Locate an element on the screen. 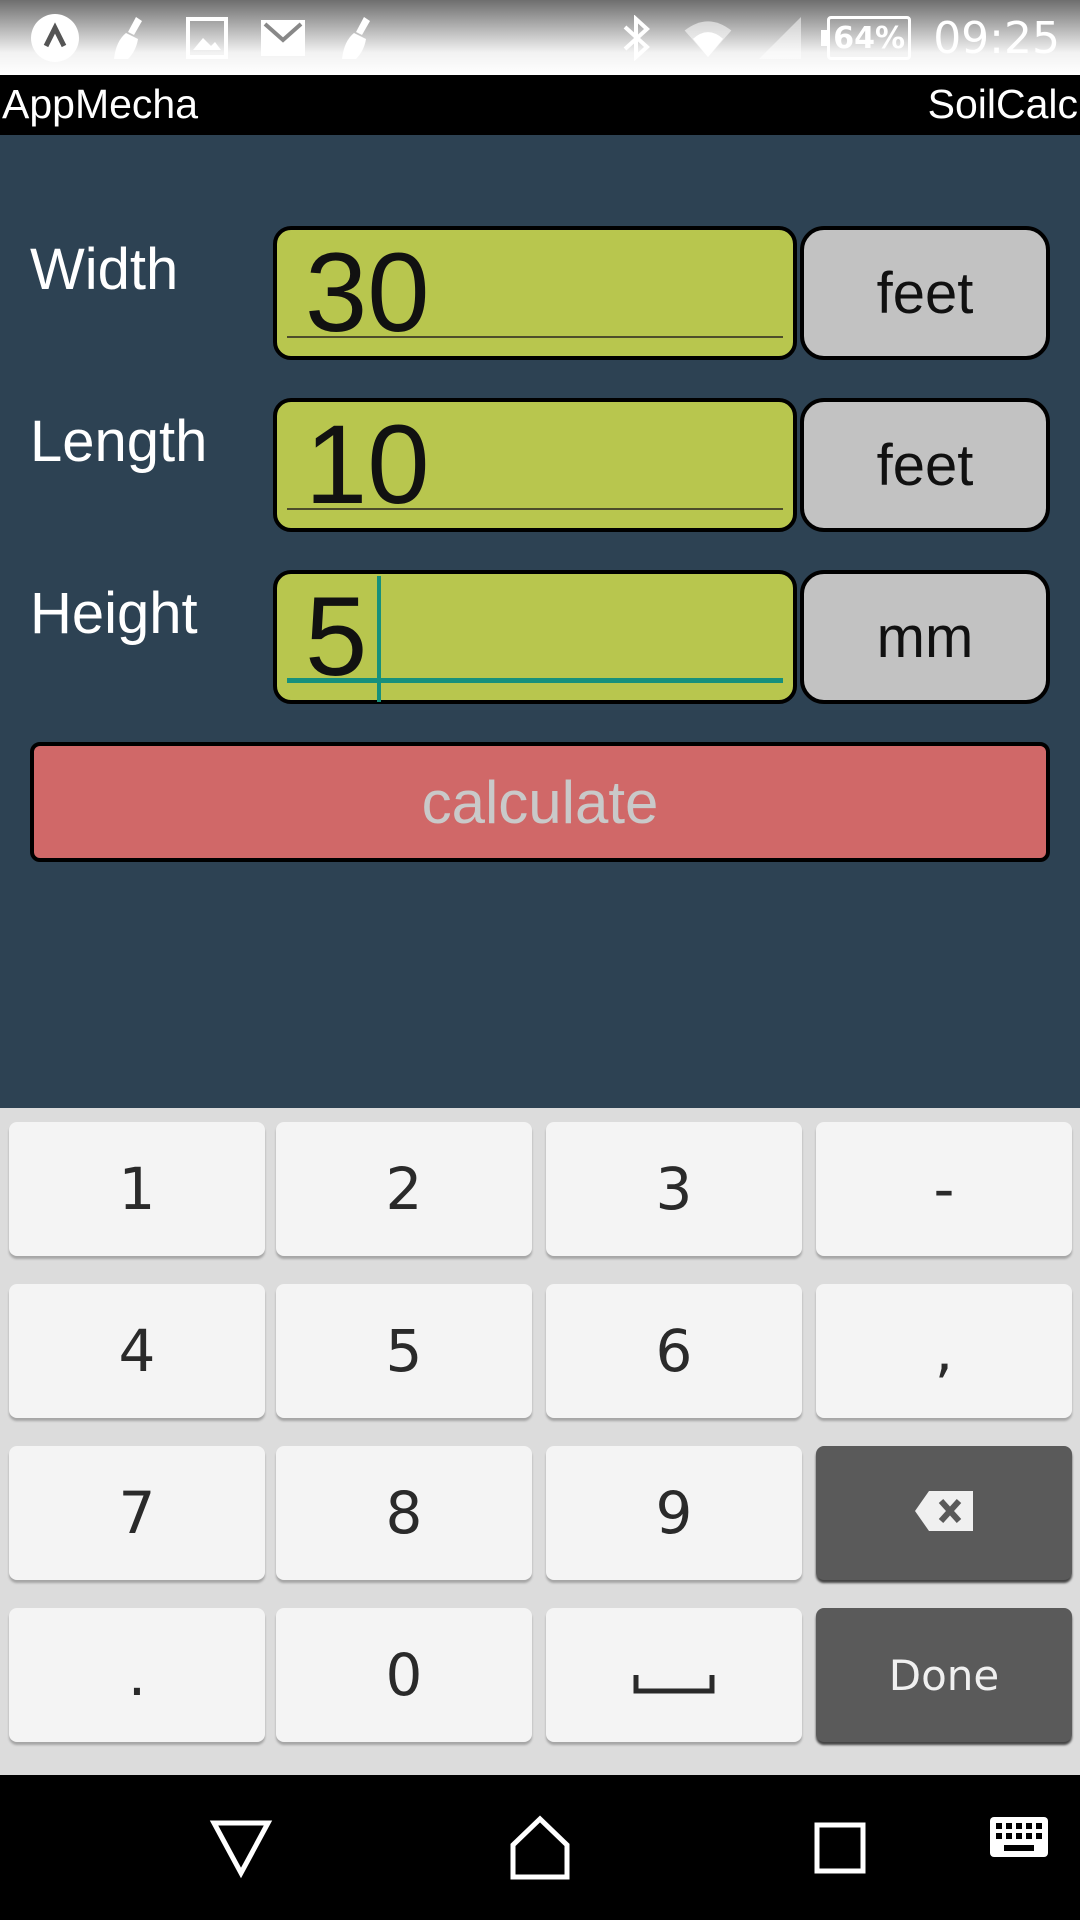  battery-indicator: 64% is located at coordinates (866, 38).